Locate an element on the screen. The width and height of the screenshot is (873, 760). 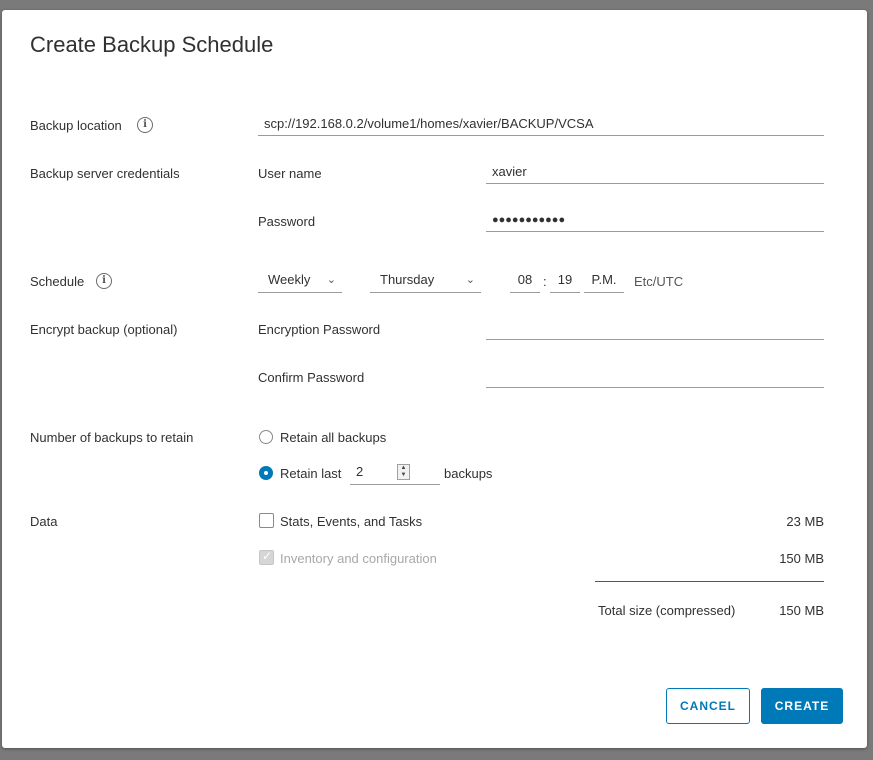
password-label: Password is located at coordinates (287, 221).